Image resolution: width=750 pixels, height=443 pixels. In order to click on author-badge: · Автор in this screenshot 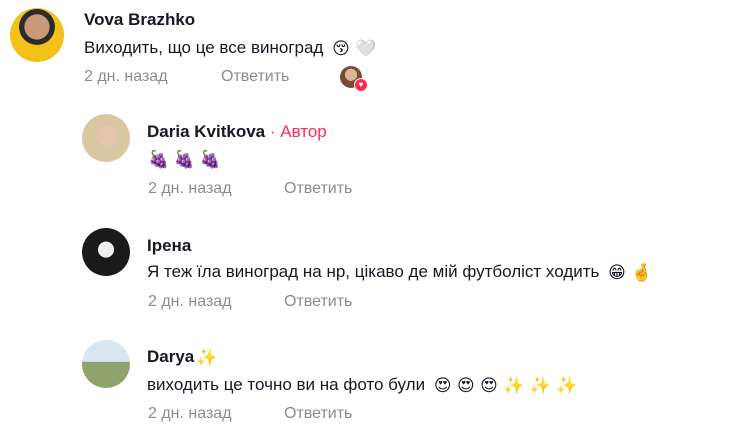, I will do `click(298, 131)`.